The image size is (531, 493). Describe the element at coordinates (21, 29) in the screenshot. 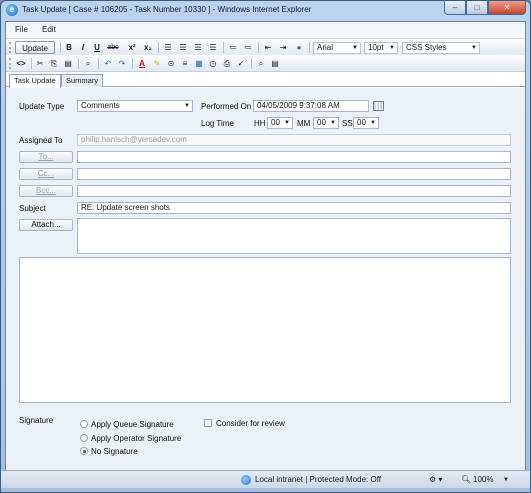

I see `menu-file: File` at that location.